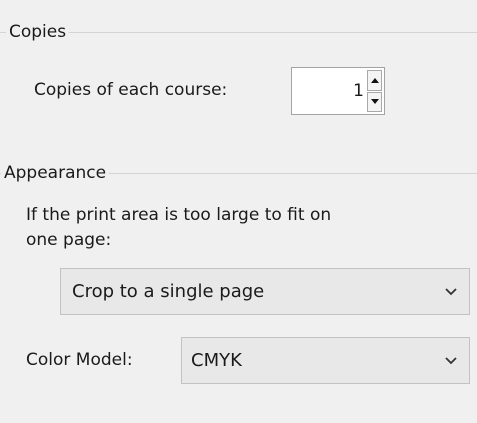 Image resolution: width=477 pixels, height=423 pixels. I want to click on copies-of-each-course-label: Copies of each course:, so click(131, 90).